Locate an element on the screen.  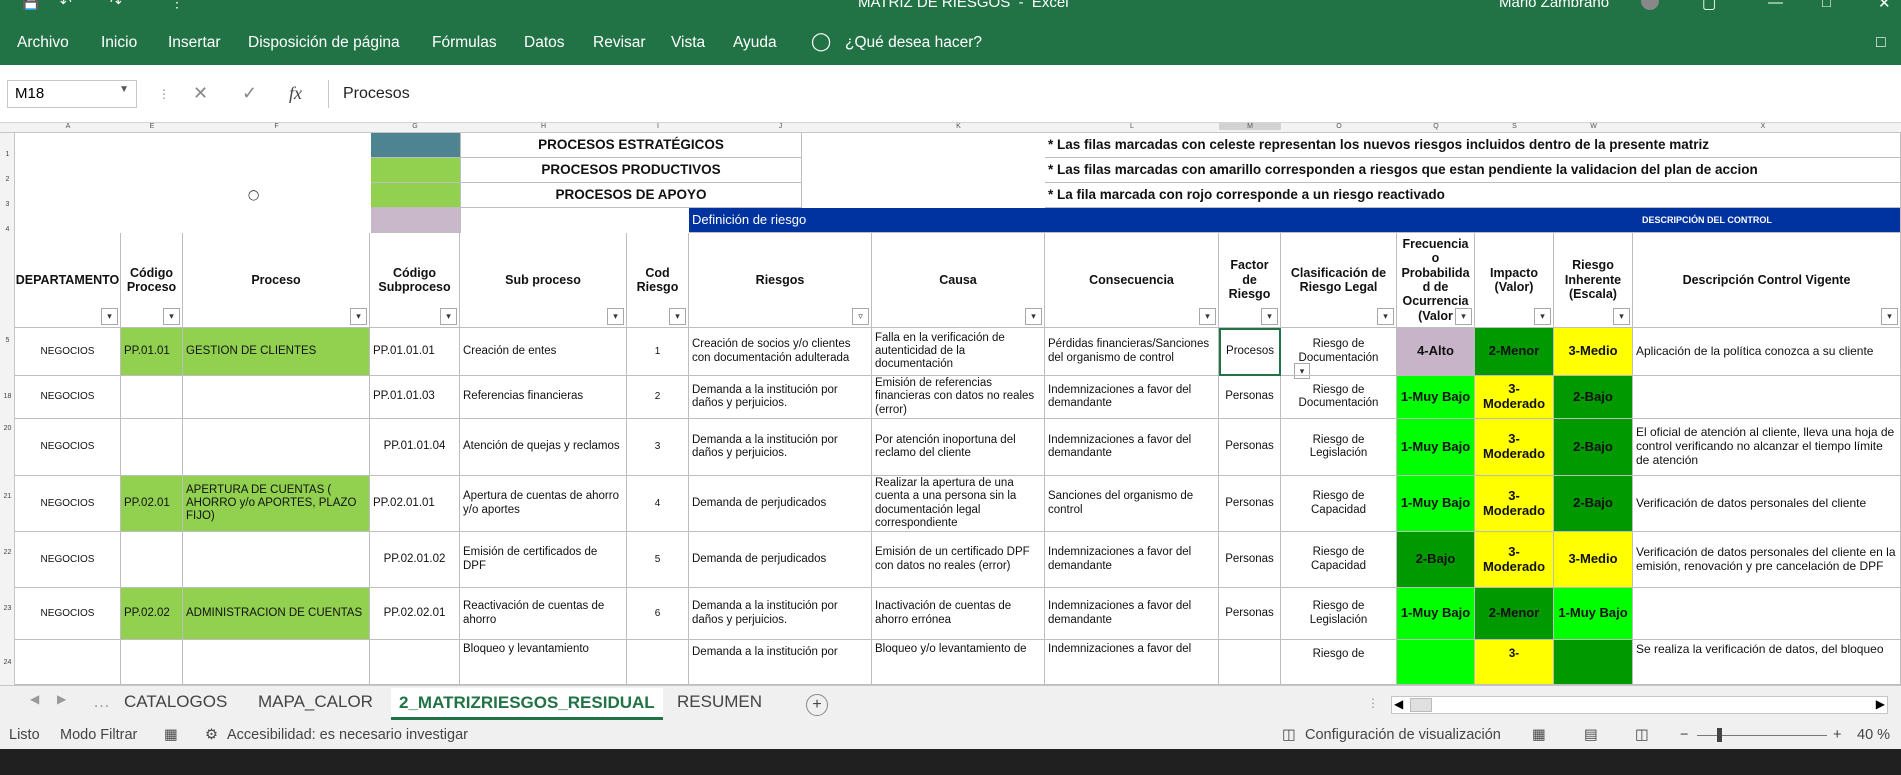
cell-codigo-subproceso: PP.01.01.04 is located at coordinates (415, 447).